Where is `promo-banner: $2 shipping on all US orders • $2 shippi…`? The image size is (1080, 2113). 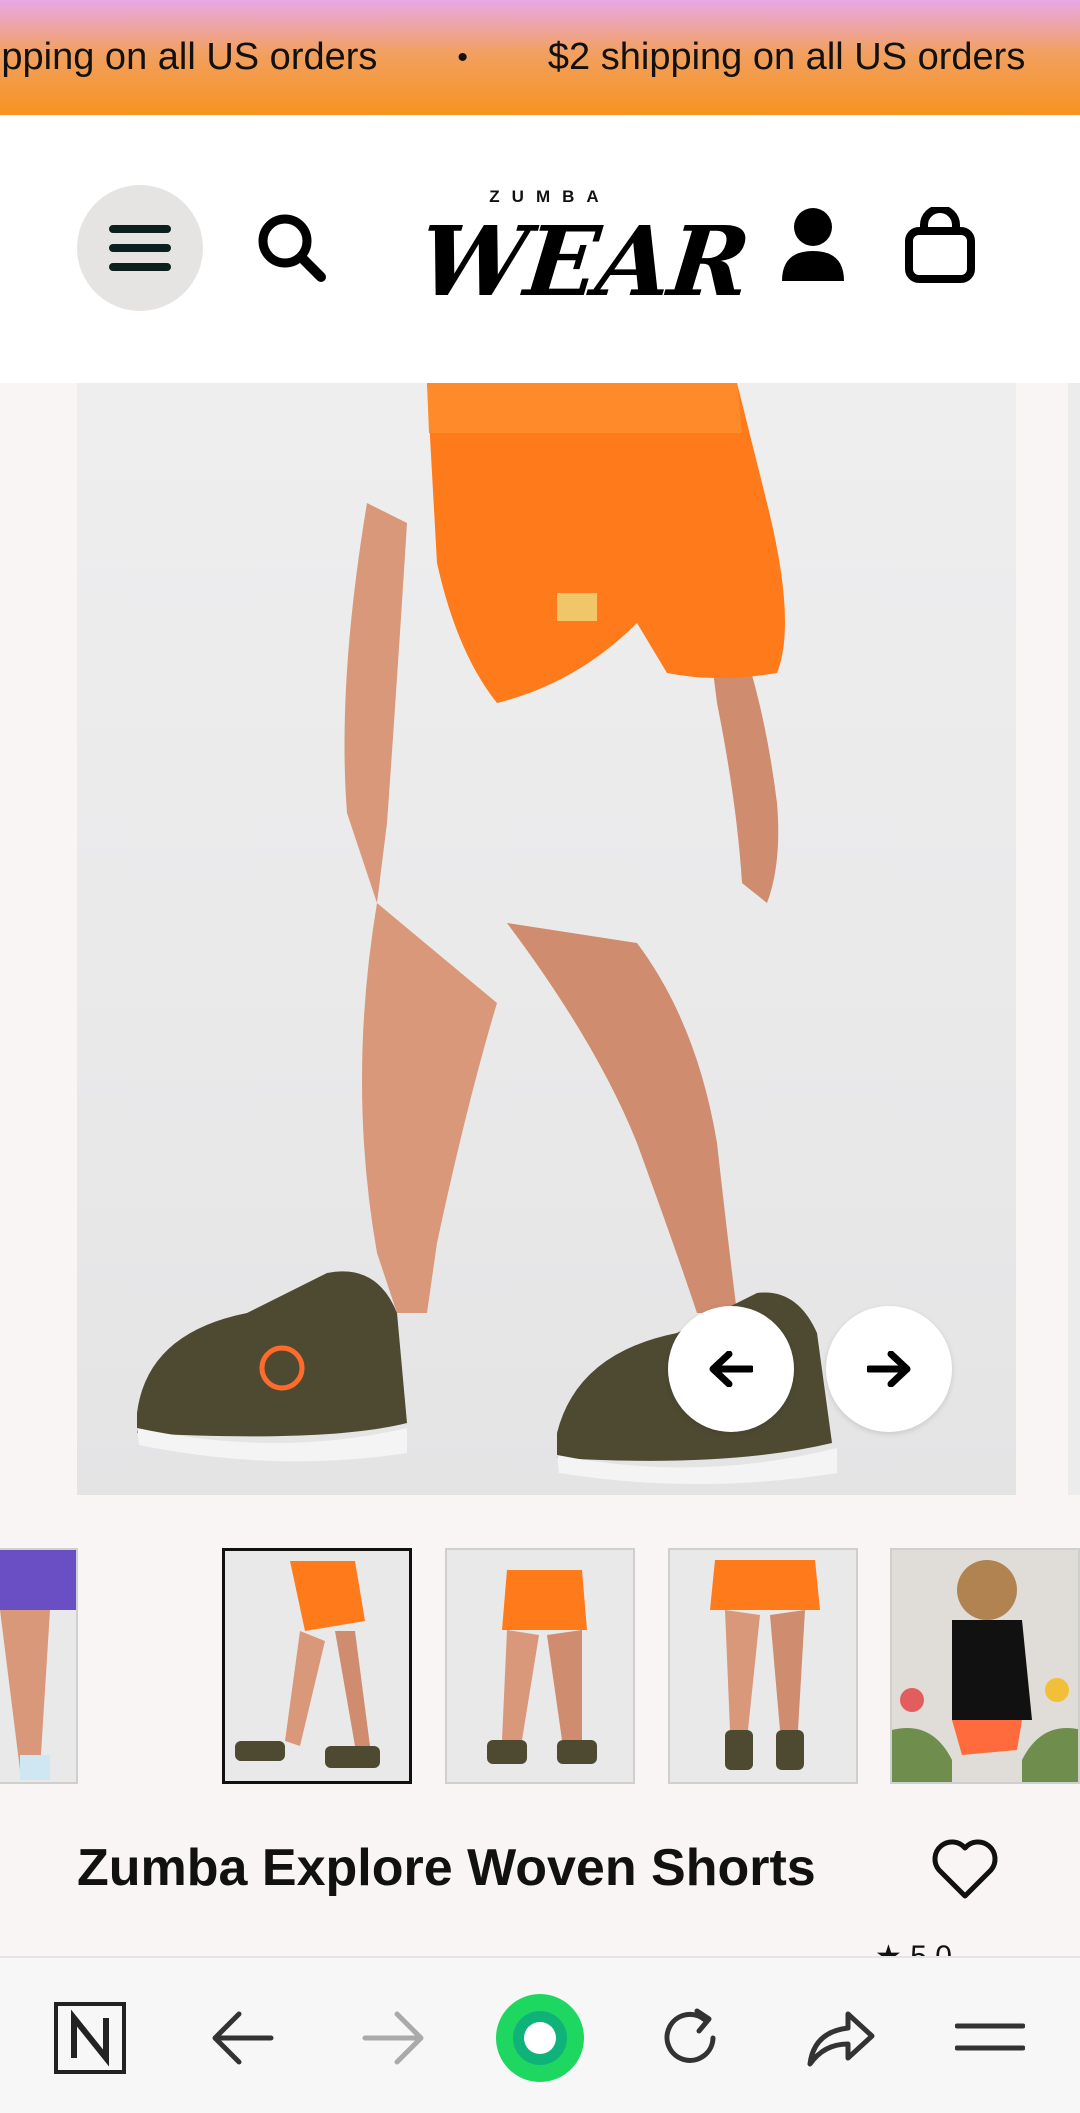 promo-banner: $2 shipping on all US orders • $2 shippi… is located at coordinates (540, 57).